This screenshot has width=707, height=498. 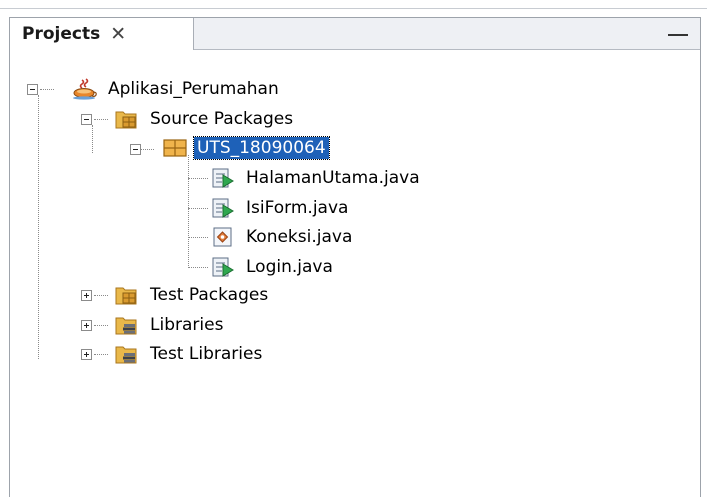 I want to click on java-project-icon, so click(x=85, y=89).